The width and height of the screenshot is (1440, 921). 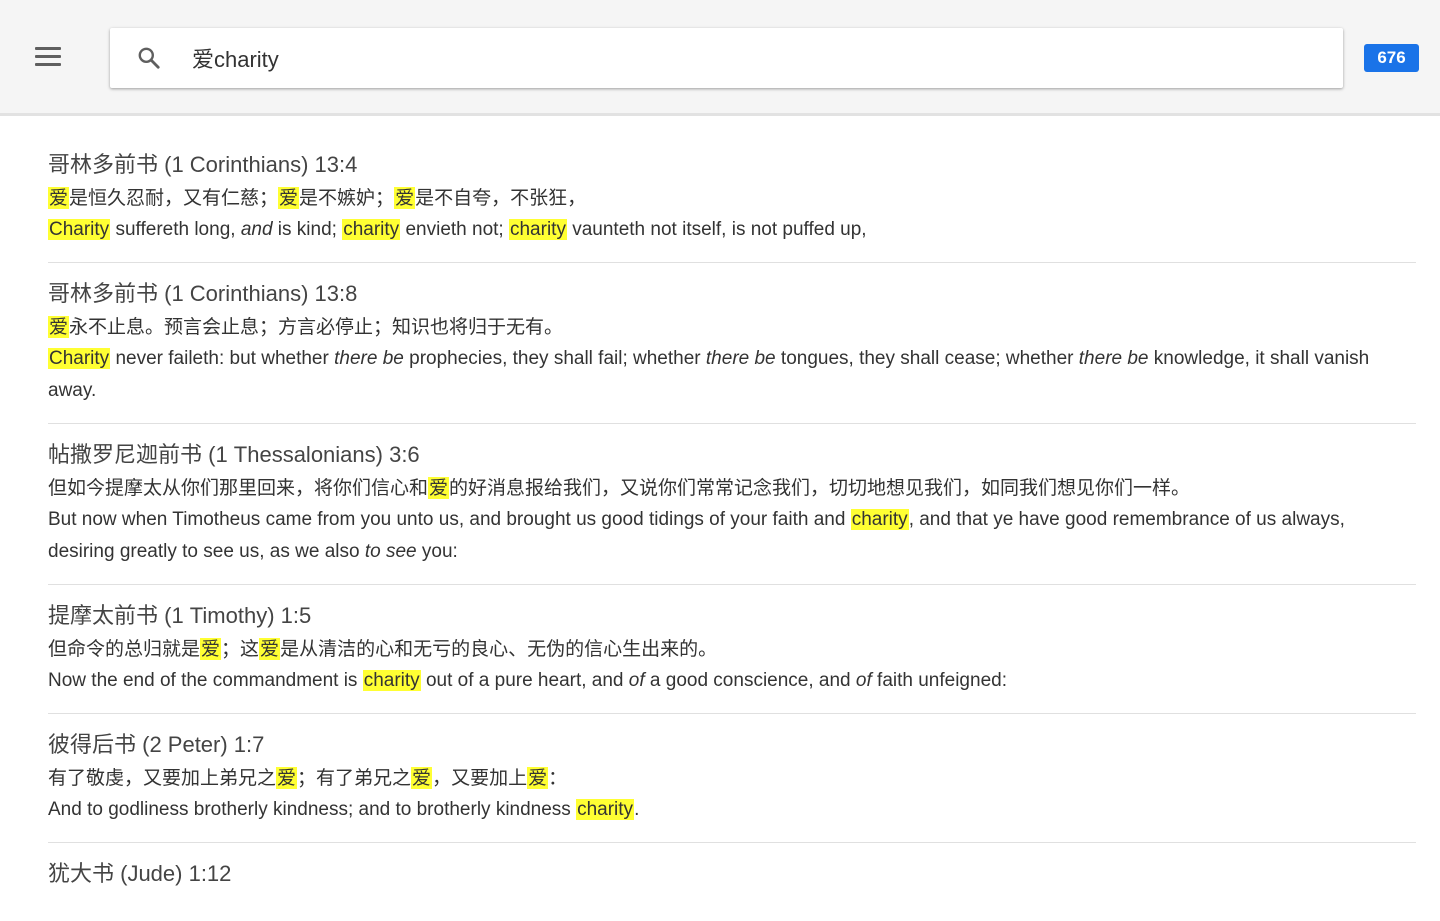 What do you see at coordinates (390, 551) in the screenshot?
I see `italic-text: to see` at bounding box center [390, 551].